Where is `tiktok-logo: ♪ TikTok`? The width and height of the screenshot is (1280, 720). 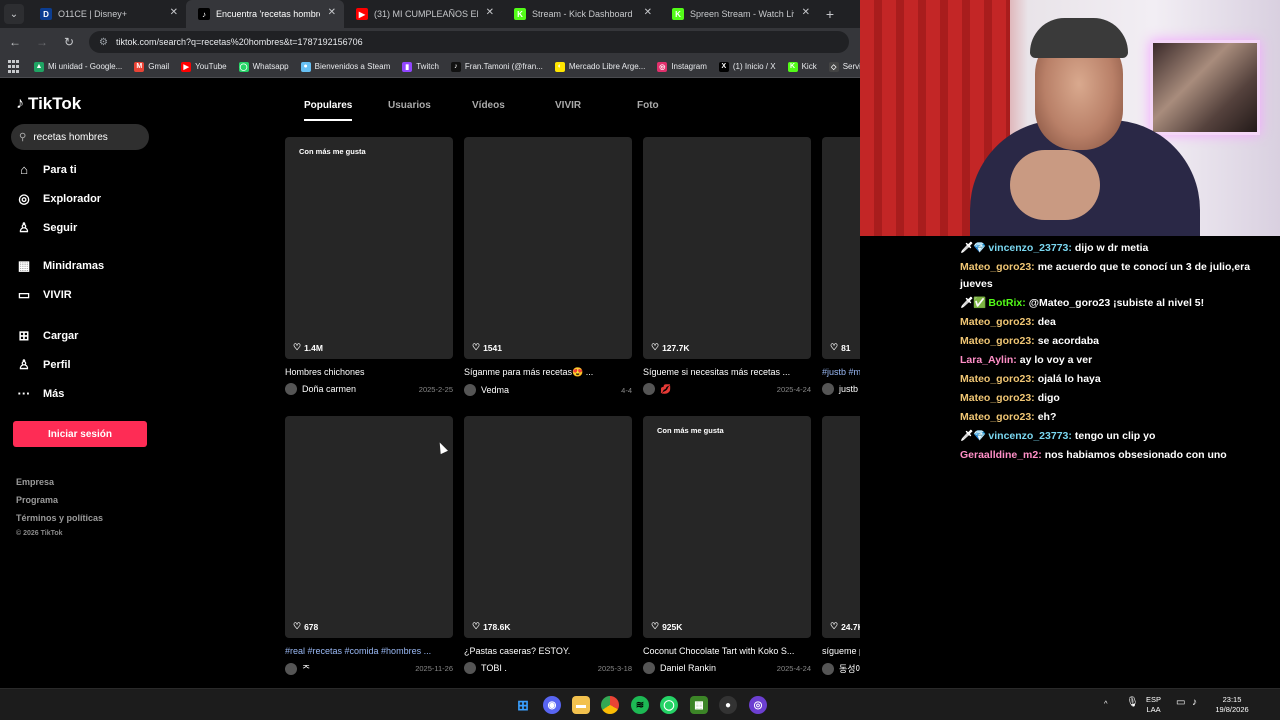
tiktok-logo: ♪ TikTok is located at coordinates (48, 104).